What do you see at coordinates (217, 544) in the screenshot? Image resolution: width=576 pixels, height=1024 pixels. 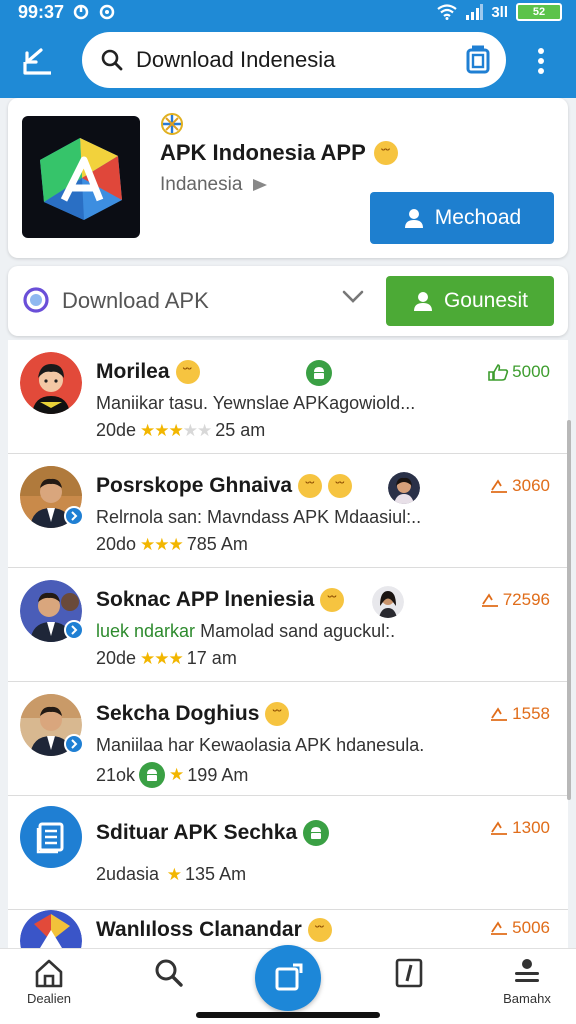 I see `list-item-time: 785 Am` at bounding box center [217, 544].